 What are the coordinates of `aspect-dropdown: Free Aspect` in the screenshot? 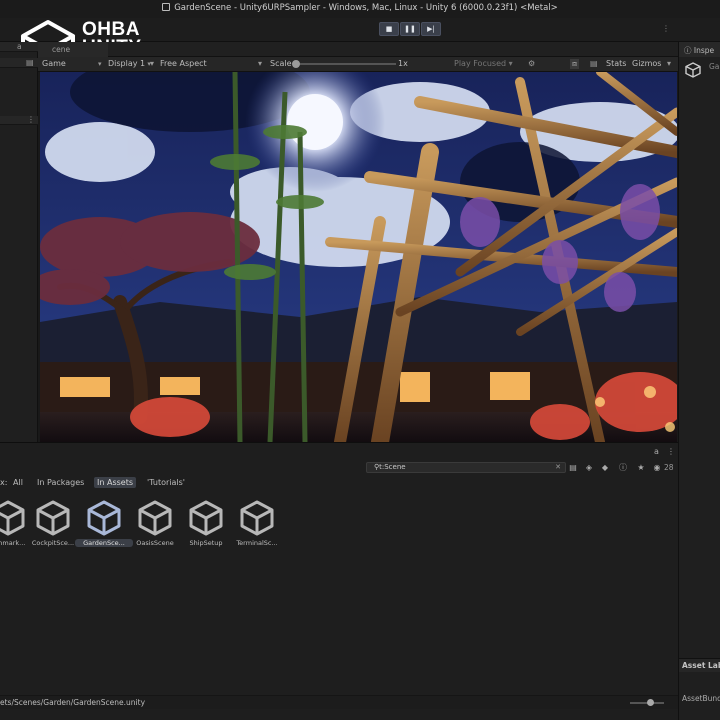 It's located at (183, 63).